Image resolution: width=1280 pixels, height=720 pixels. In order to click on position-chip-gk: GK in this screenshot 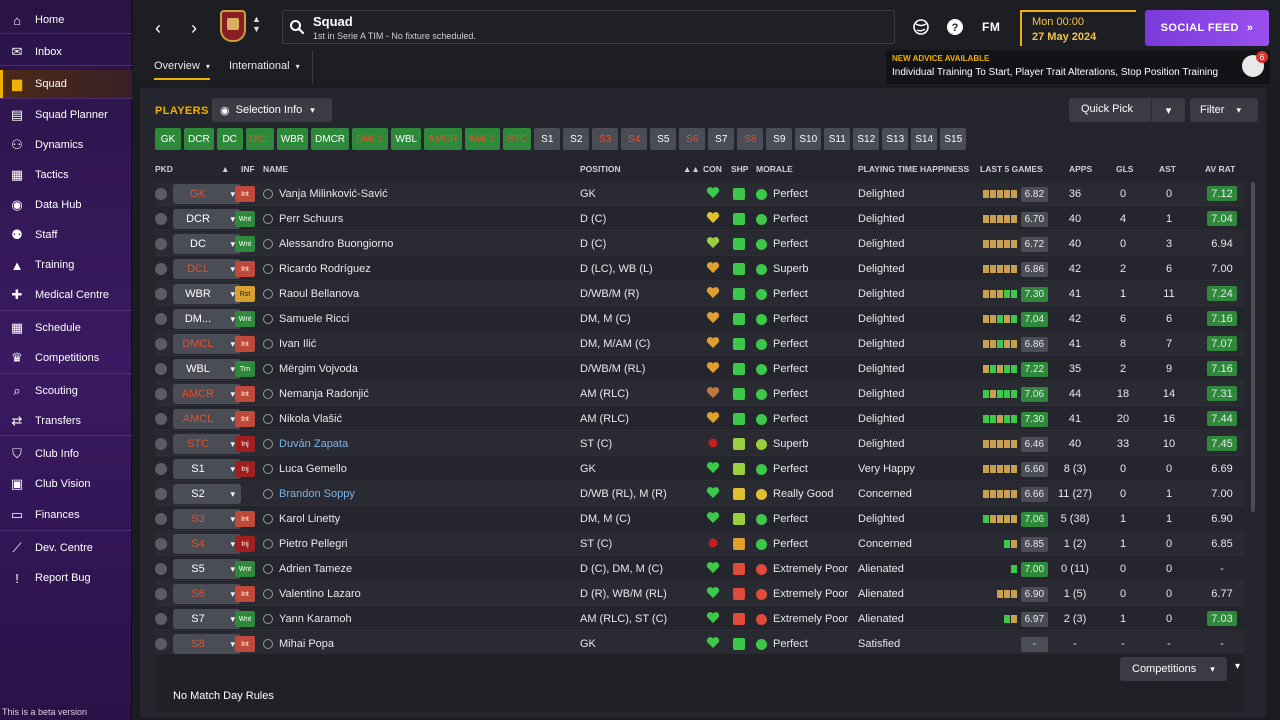, I will do `click(168, 139)`.